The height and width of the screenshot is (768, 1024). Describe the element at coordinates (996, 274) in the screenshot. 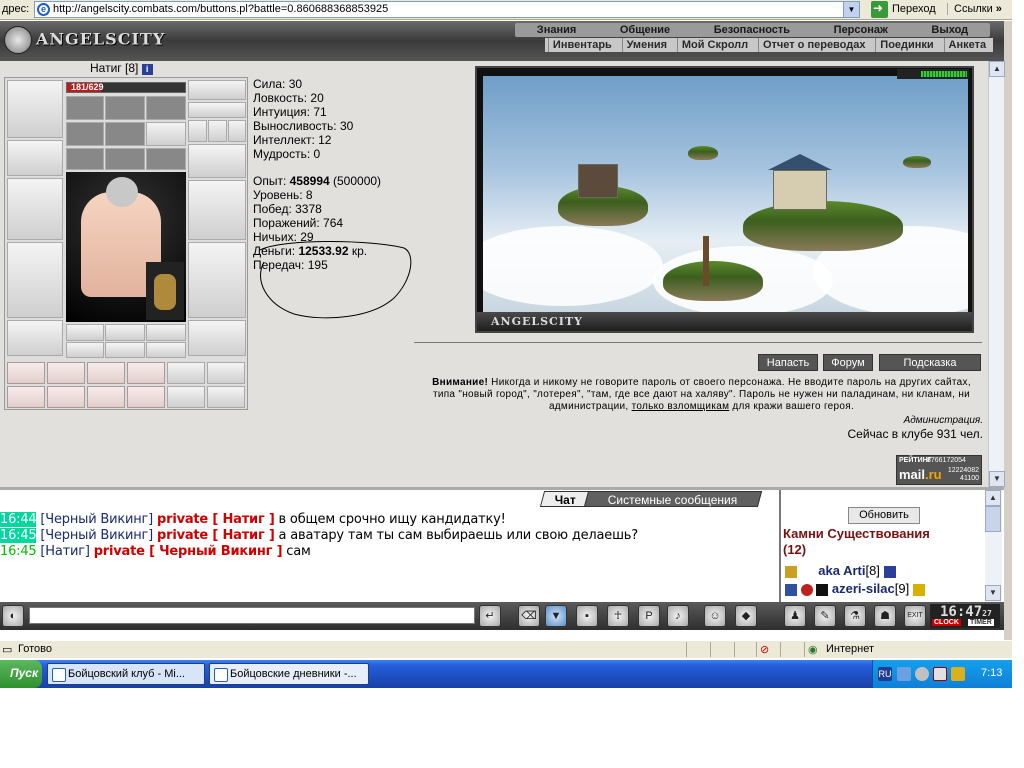

I see `main-scrollbar: ▲ ▼` at that location.